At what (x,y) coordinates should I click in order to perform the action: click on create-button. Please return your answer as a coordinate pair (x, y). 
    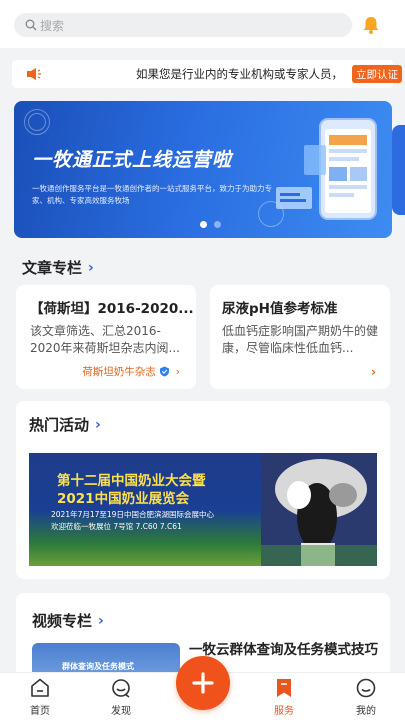
    Looking at the image, I should click on (203, 683).